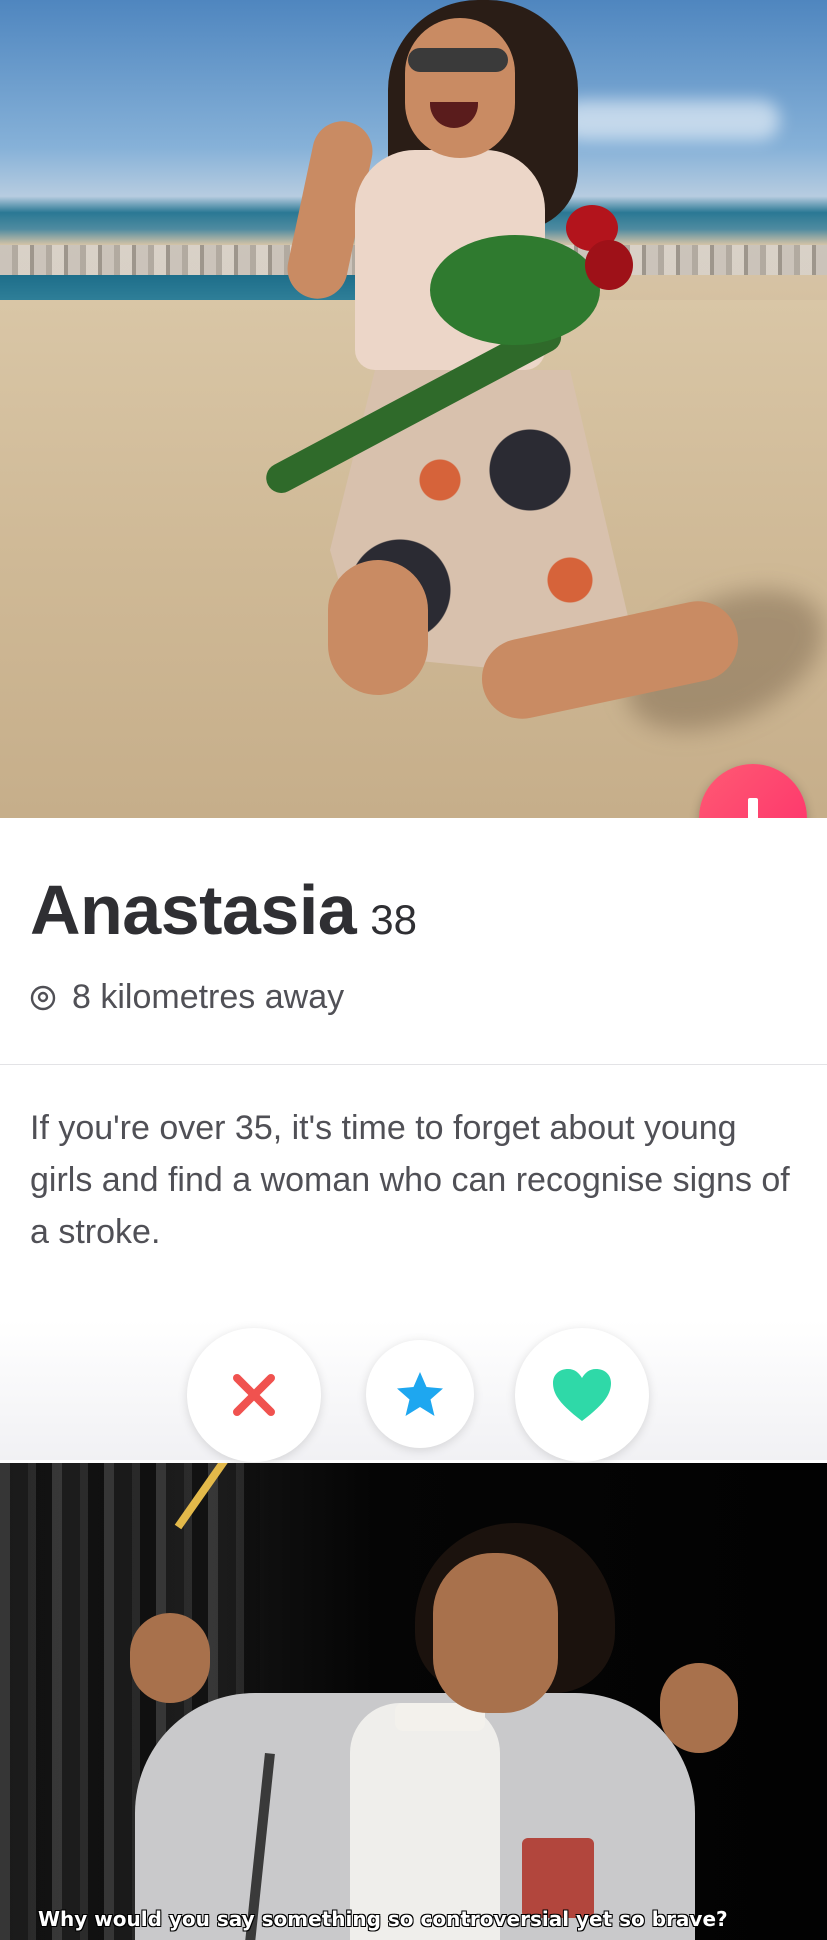 The height and width of the screenshot is (1940, 827). I want to click on distance-row: 8 kilometres away, so click(187, 997).